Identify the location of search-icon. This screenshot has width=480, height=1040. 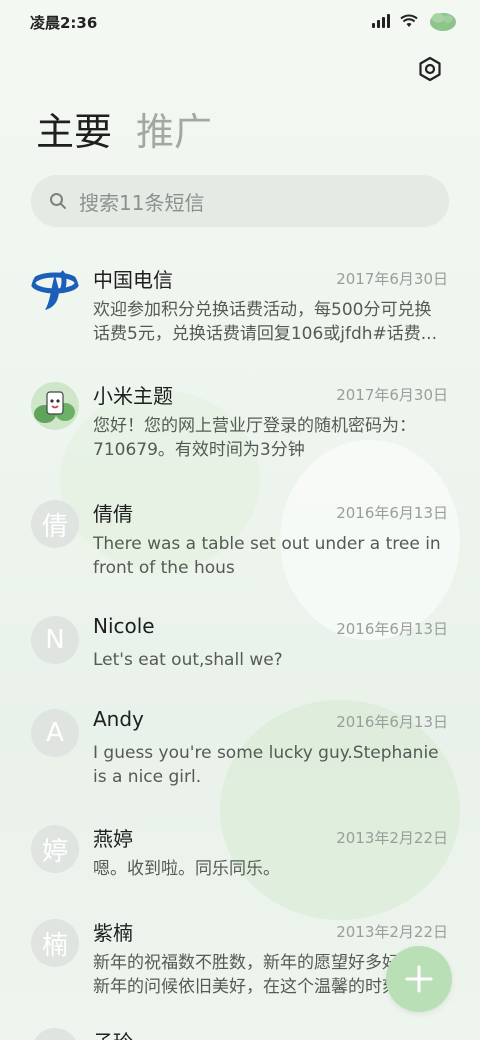
(58, 201).